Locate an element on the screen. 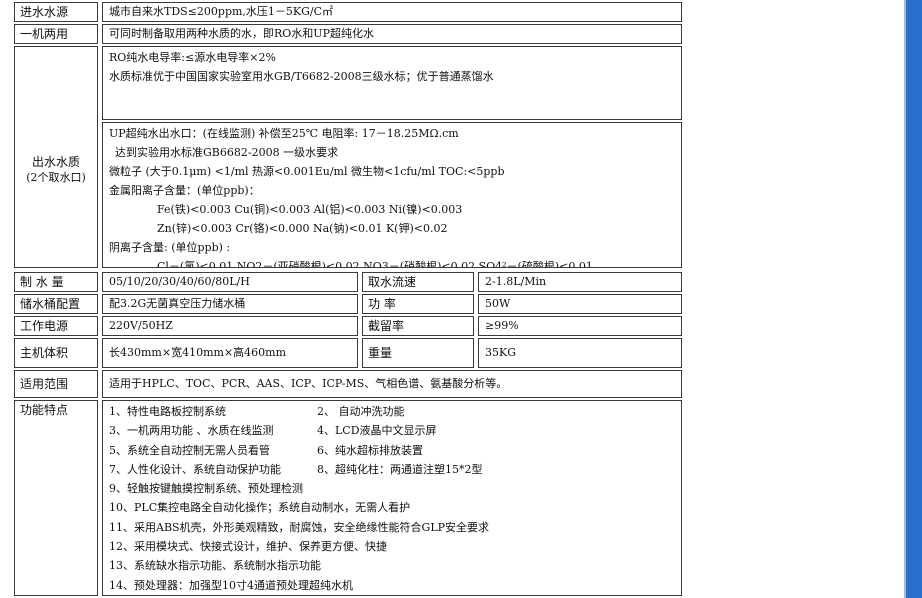  features-label: 功能特点 is located at coordinates (56, 498).